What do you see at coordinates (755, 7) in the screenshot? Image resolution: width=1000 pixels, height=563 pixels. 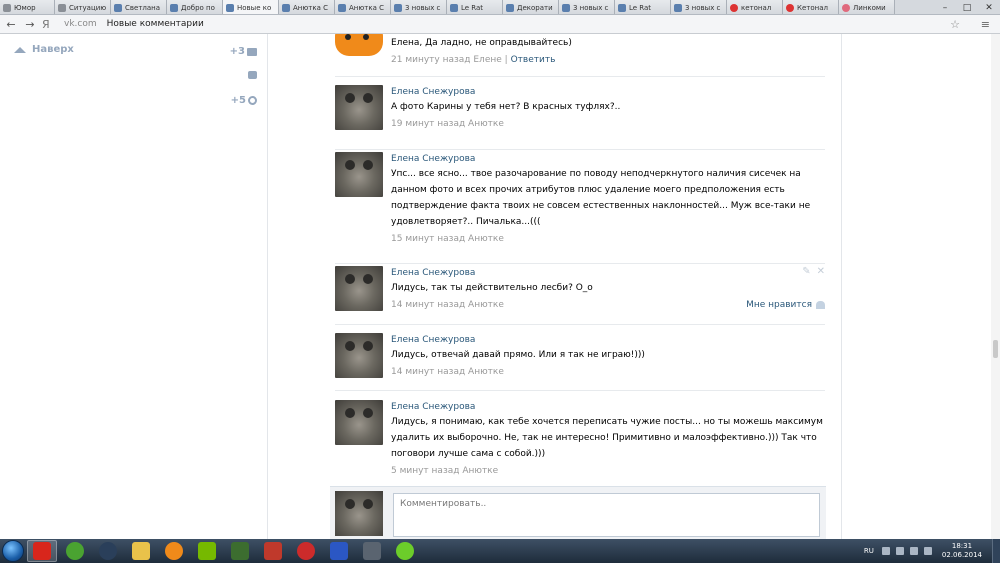 I see `browser-tab: кетонал` at bounding box center [755, 7].